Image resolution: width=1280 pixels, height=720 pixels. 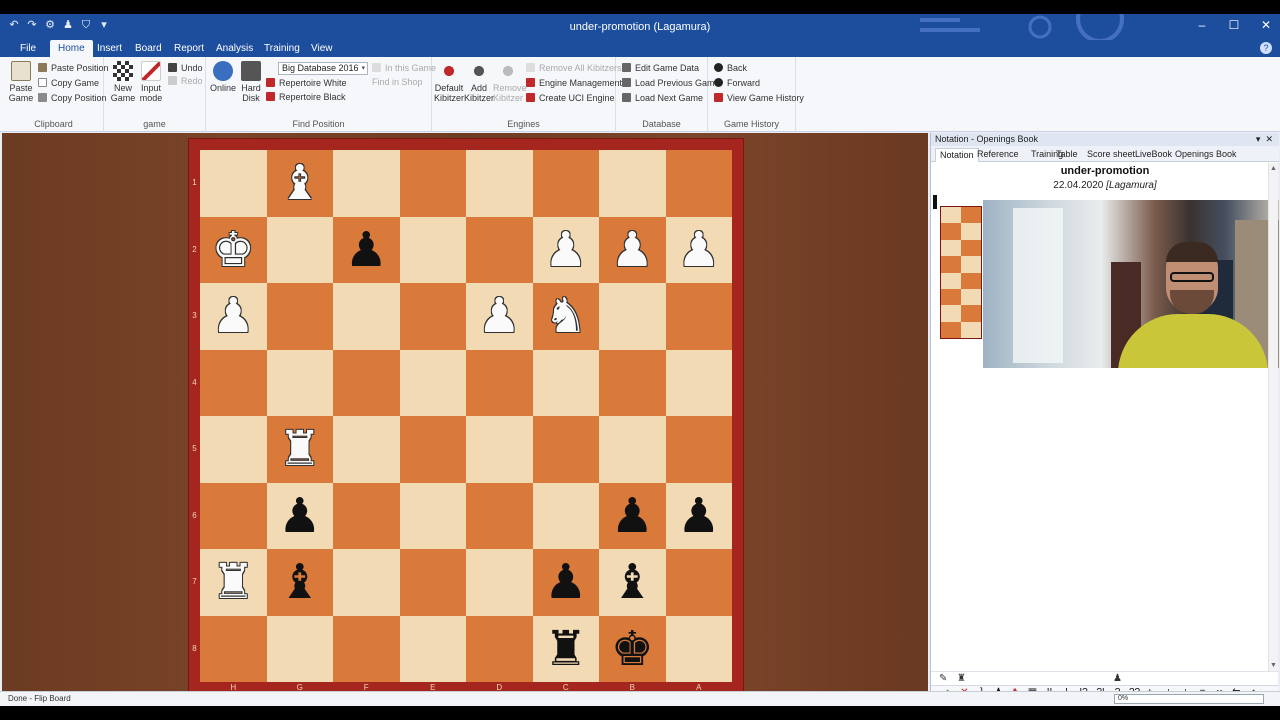 What do you see at coordinates (730, 68) in the screenshot?
I see `back-button: Back` at bounding box center [730, 68].